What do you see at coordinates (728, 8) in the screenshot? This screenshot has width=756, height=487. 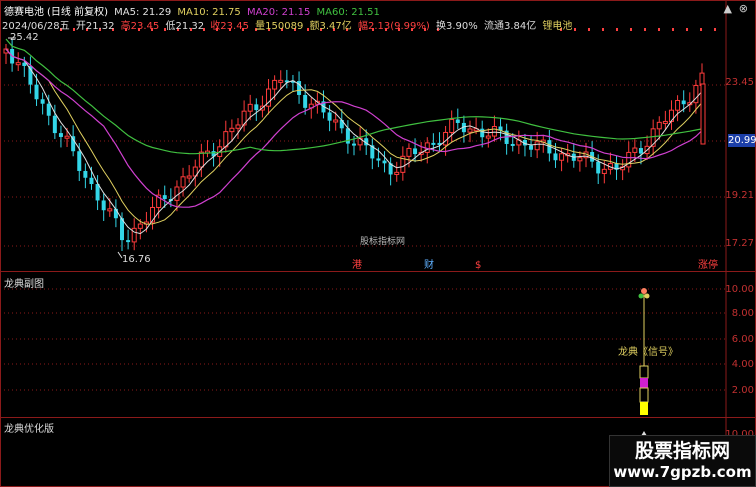 I see `collapse-arrow-icon: ▲` at bounding box center [728, 8].